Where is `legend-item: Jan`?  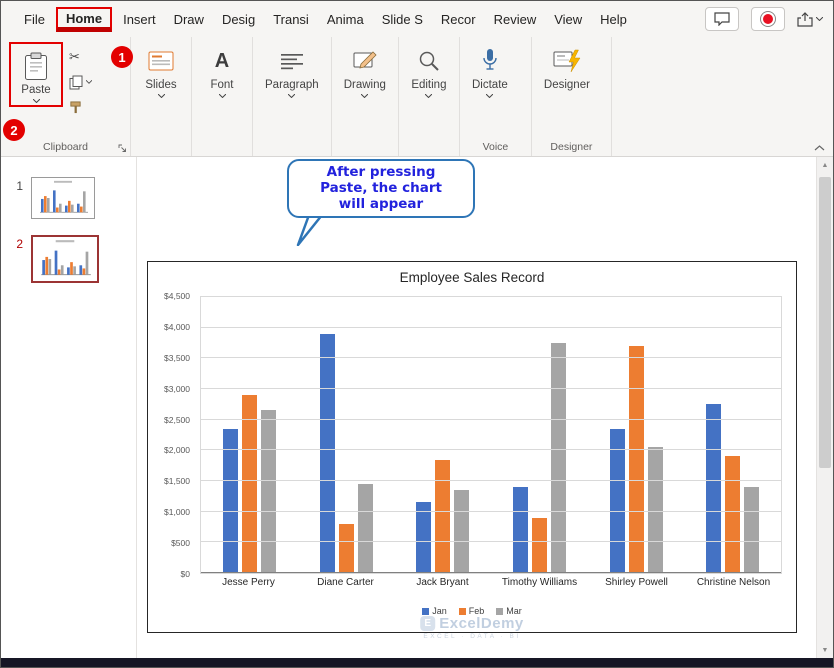 legend-item: Jan is located at coordinates (434, 611).